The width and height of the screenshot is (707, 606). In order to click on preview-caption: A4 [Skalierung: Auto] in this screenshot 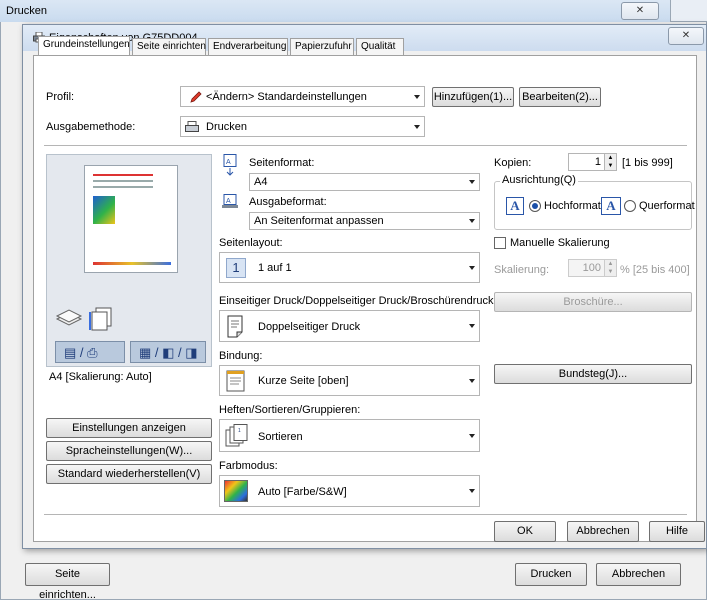, I will do `click(100, 377)`.